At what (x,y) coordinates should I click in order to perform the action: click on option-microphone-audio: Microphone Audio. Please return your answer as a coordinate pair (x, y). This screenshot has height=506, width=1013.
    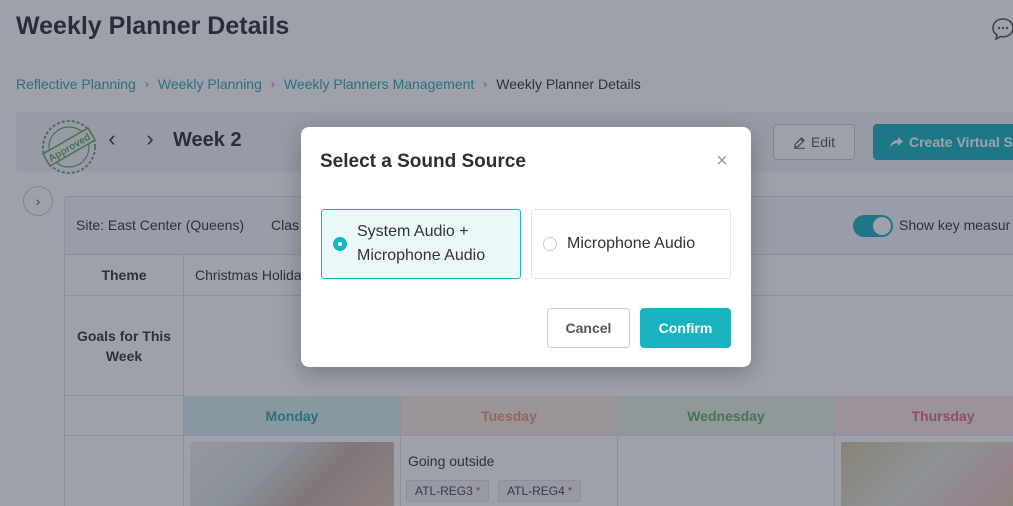
    Looking at the image, I should click on (631, 244).